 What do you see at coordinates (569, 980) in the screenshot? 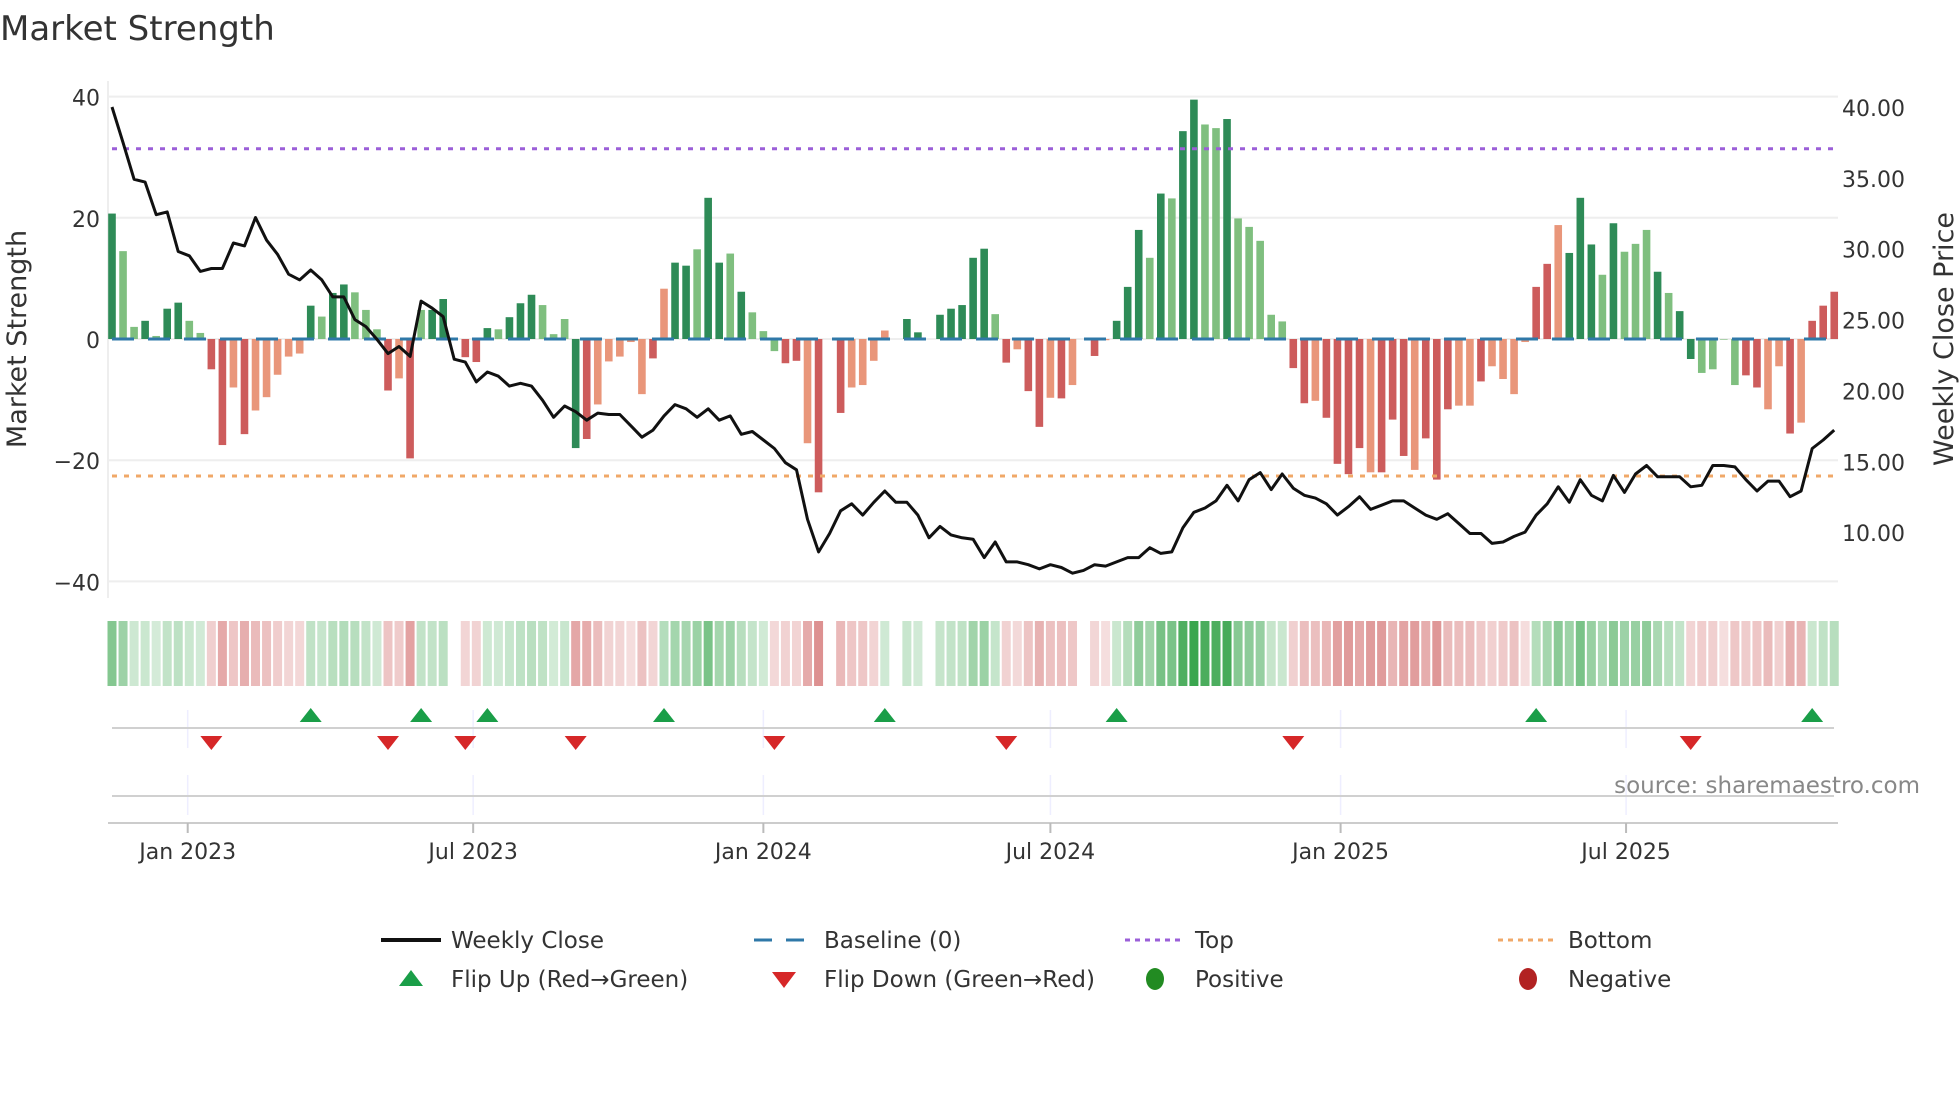
I see `legend-label: Flip Up (Red→Green)` at bounding box center [569, 980].